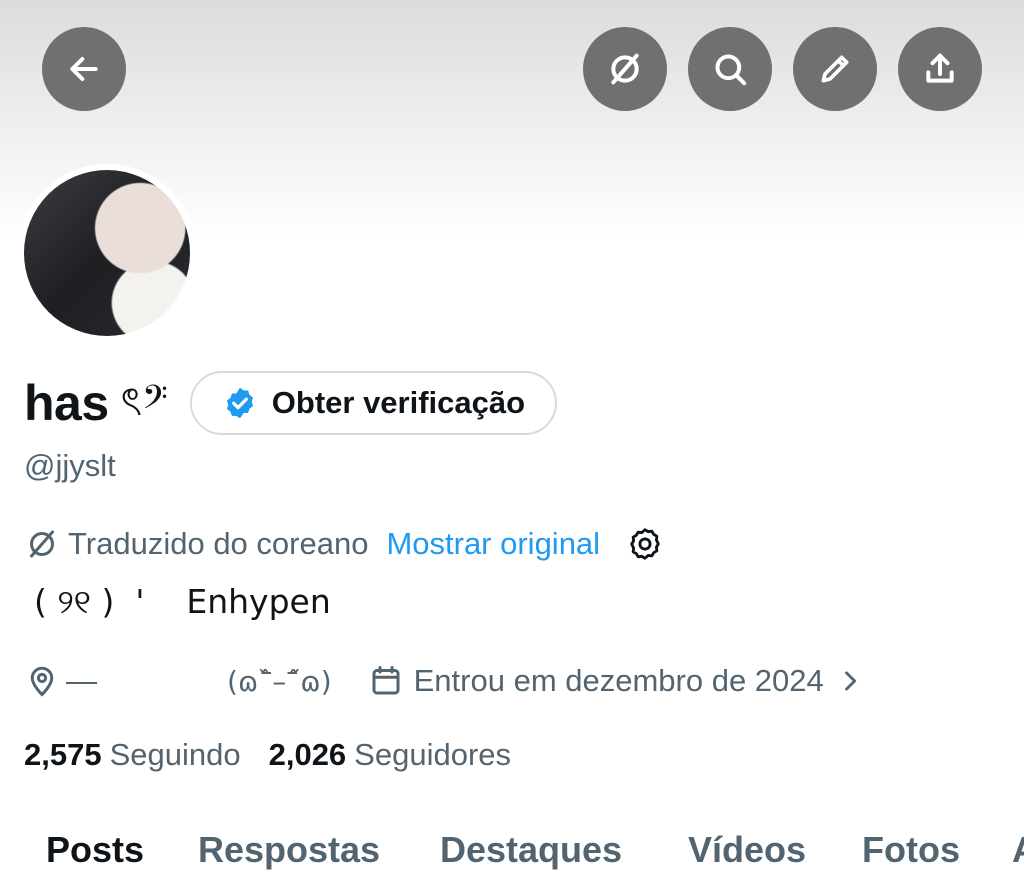  What do you see at coordinates (1018, 850) in the screenshot?
I see `tab-more: A` at bounding box center [1018, 850].